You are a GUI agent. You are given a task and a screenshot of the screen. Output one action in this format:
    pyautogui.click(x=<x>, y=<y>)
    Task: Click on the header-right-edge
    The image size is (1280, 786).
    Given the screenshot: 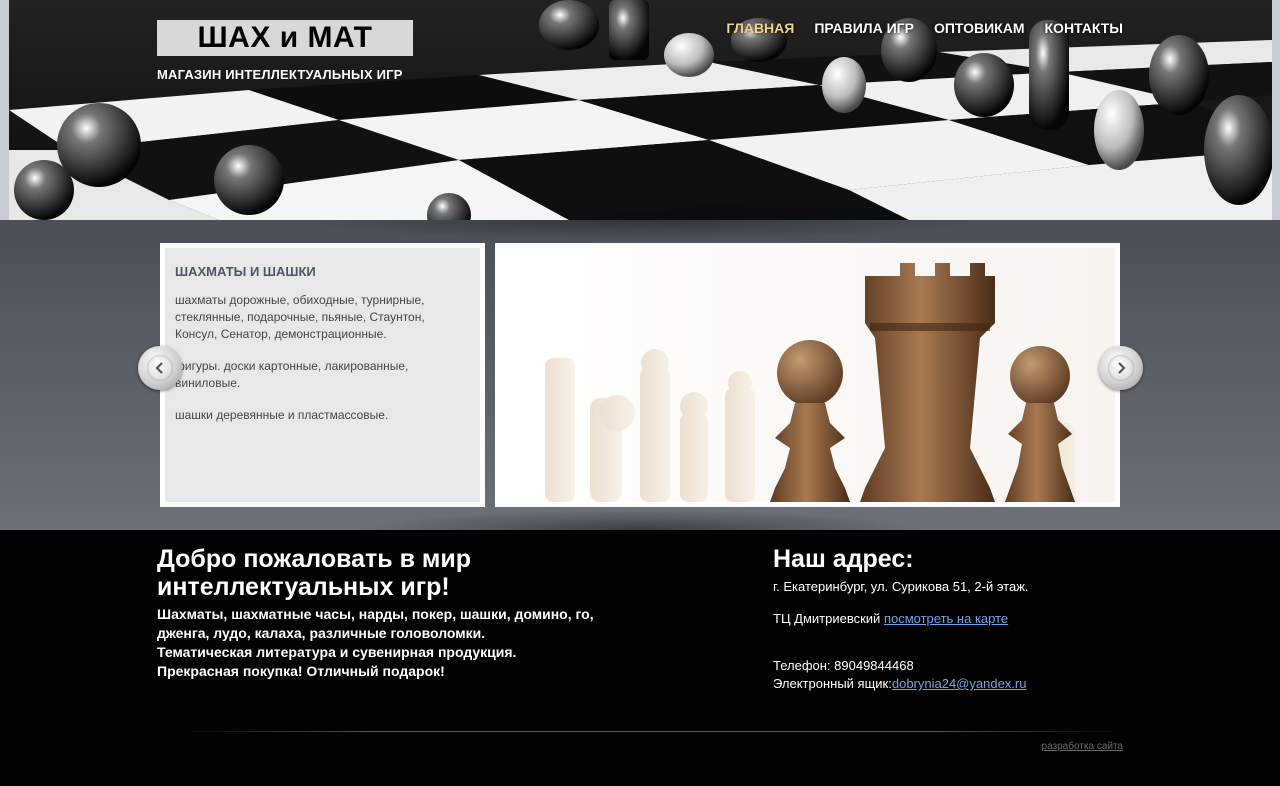 What is the action you would take?
    pyautogui.click(x=1276, y=110)
    